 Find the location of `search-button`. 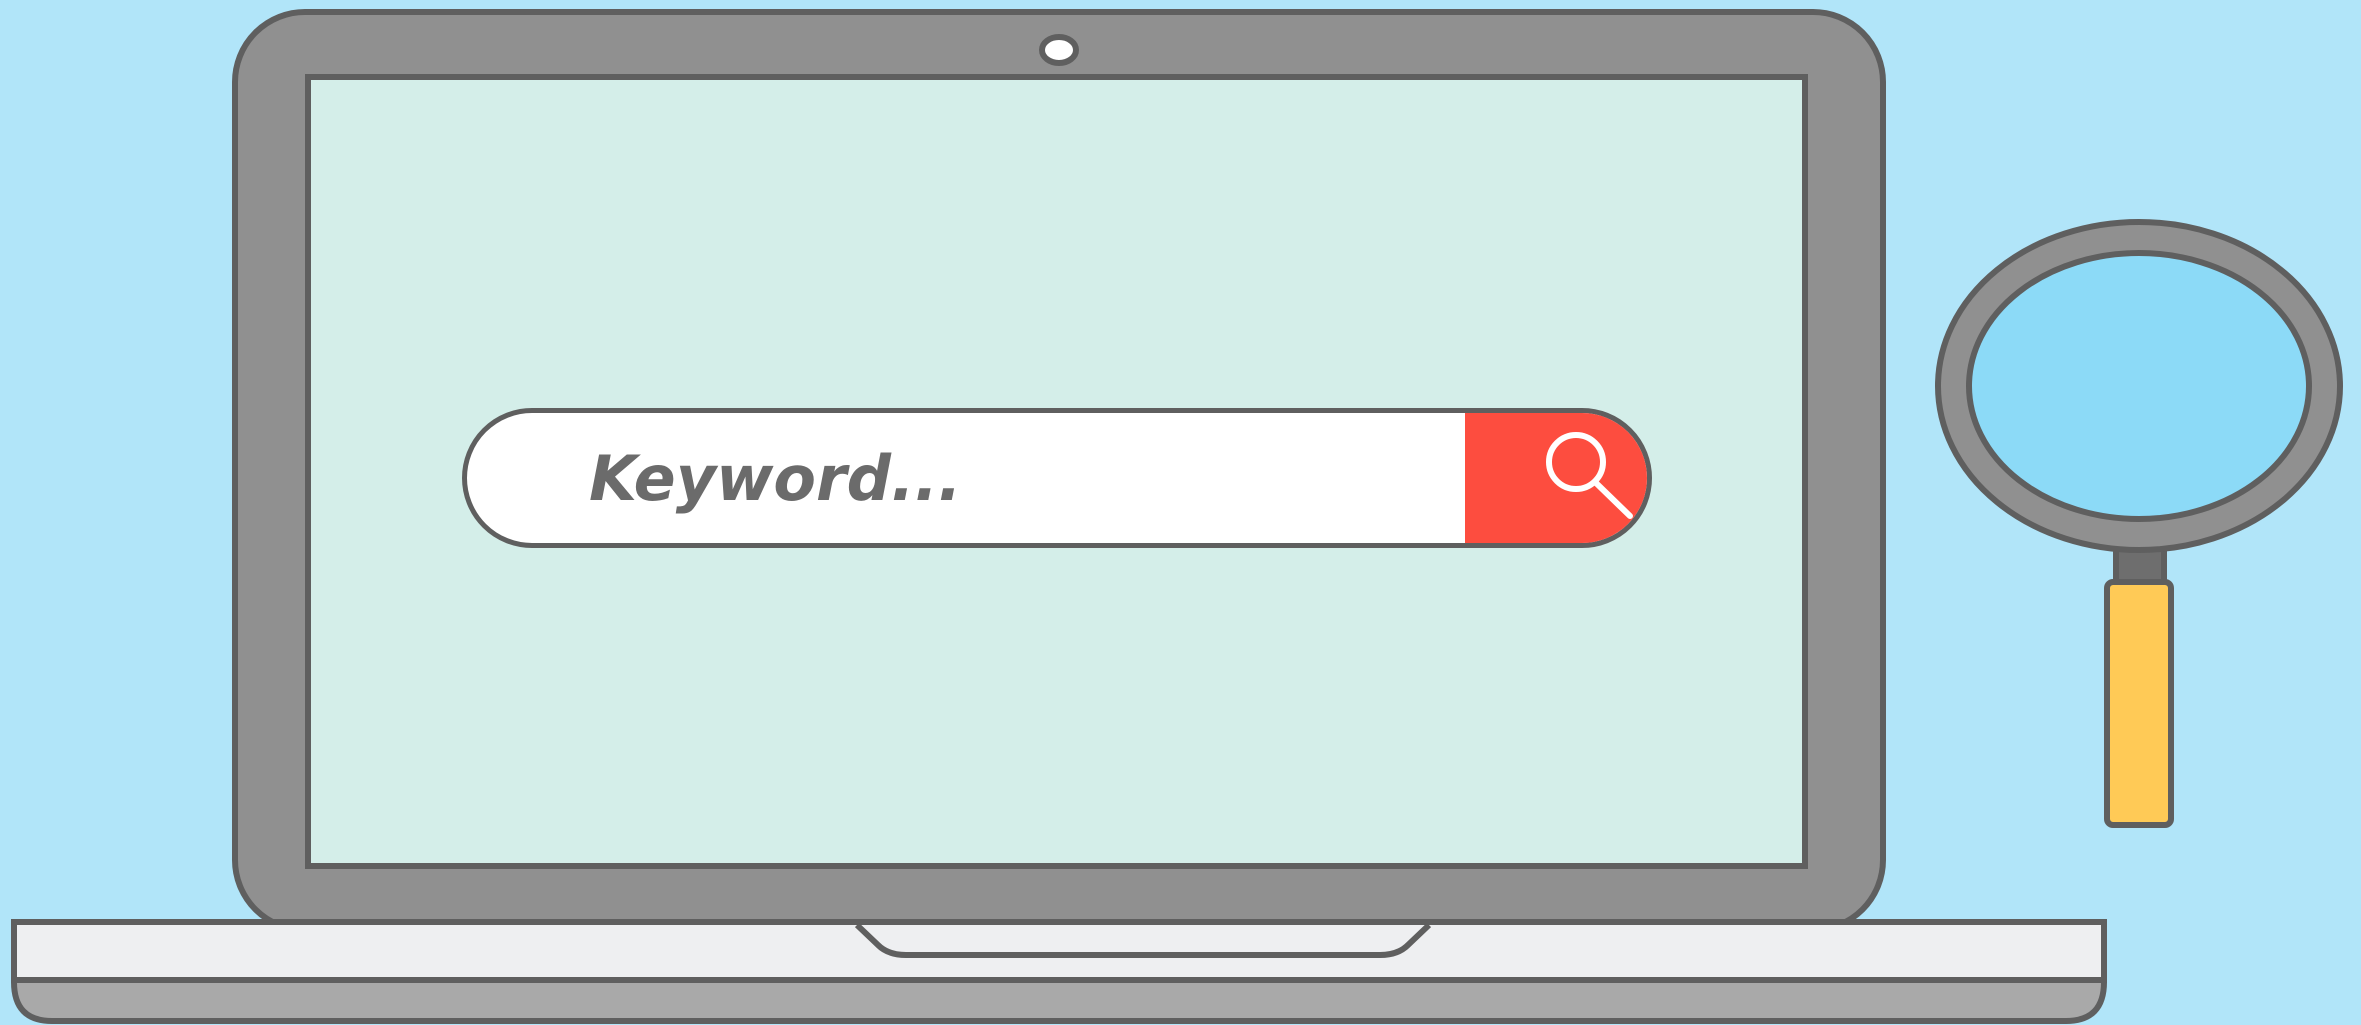

search-button is located at coordinates (1556, 478).